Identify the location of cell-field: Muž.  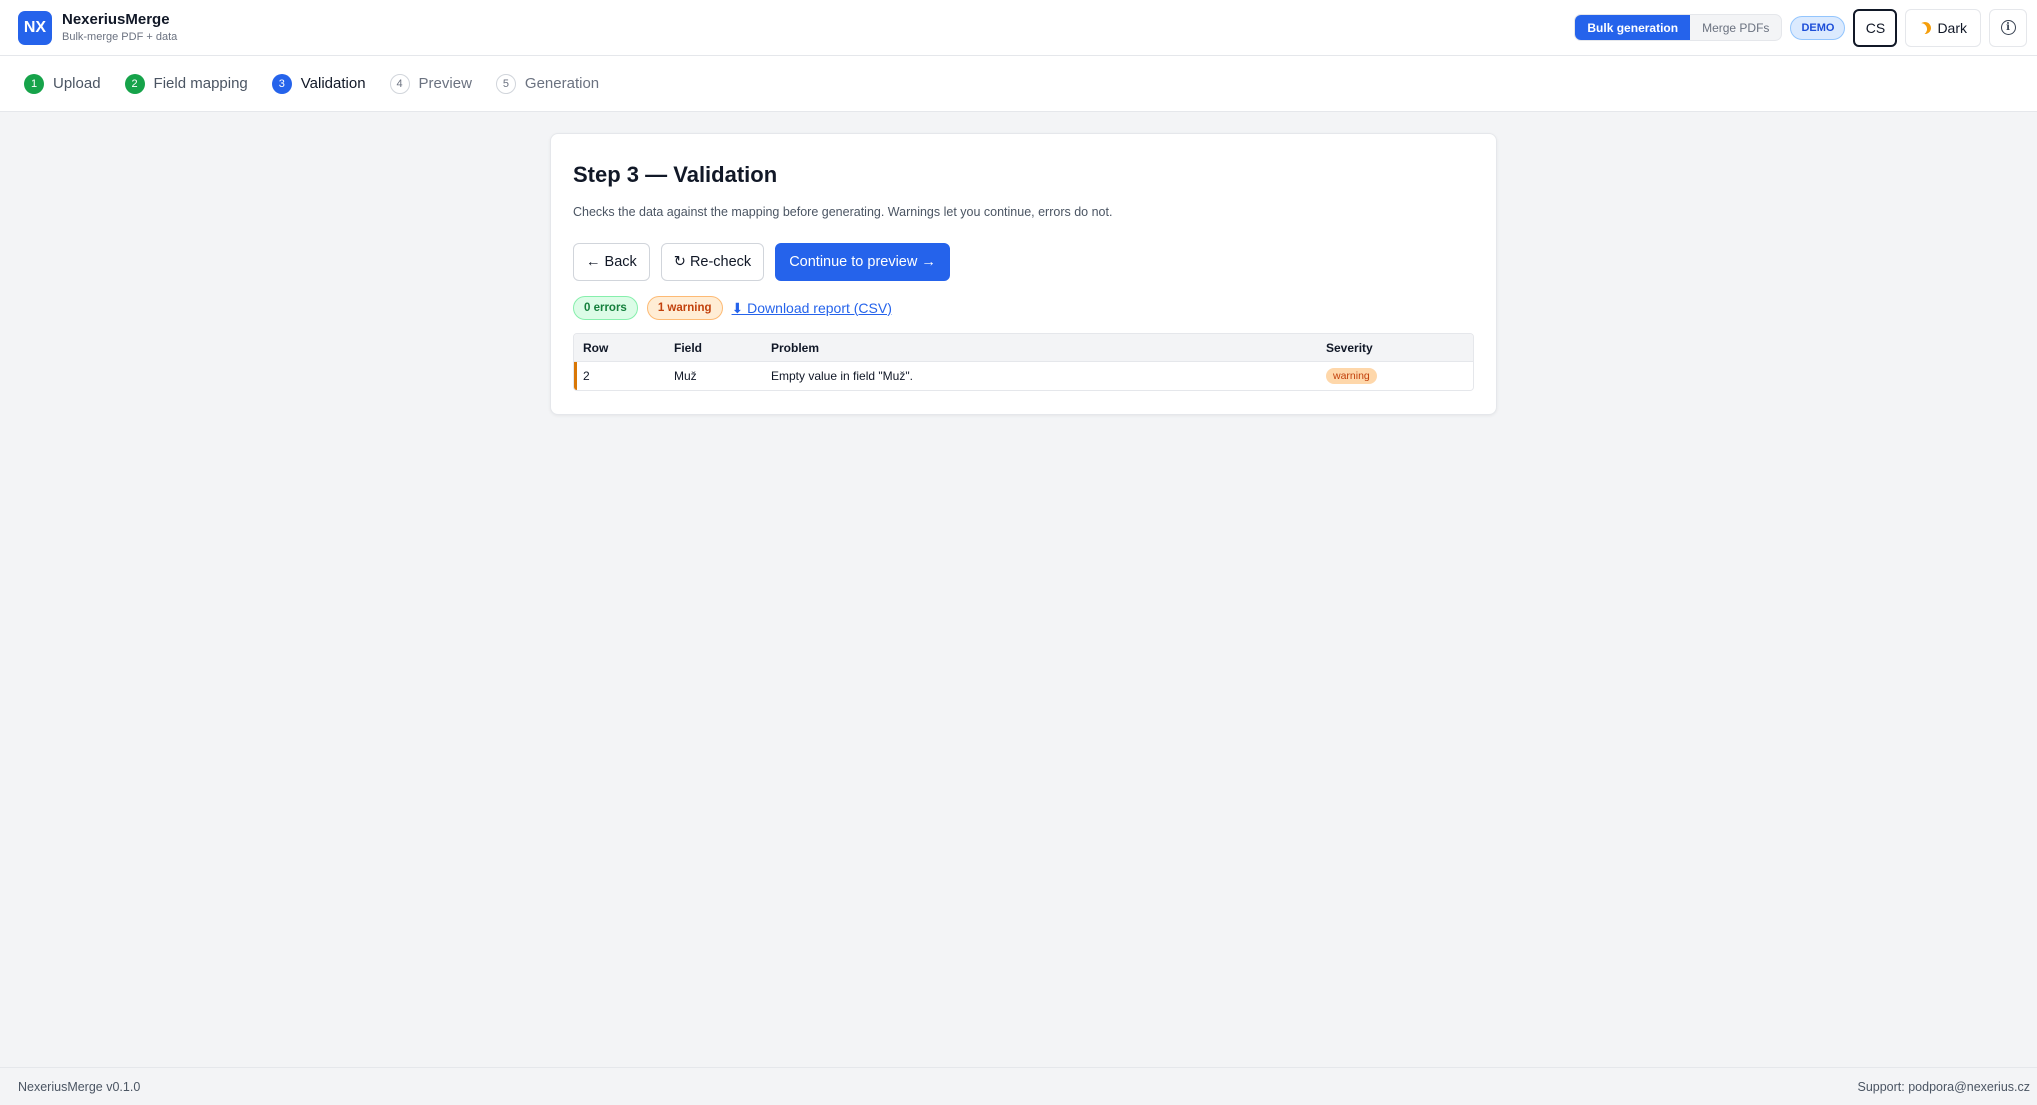
(685, 376).